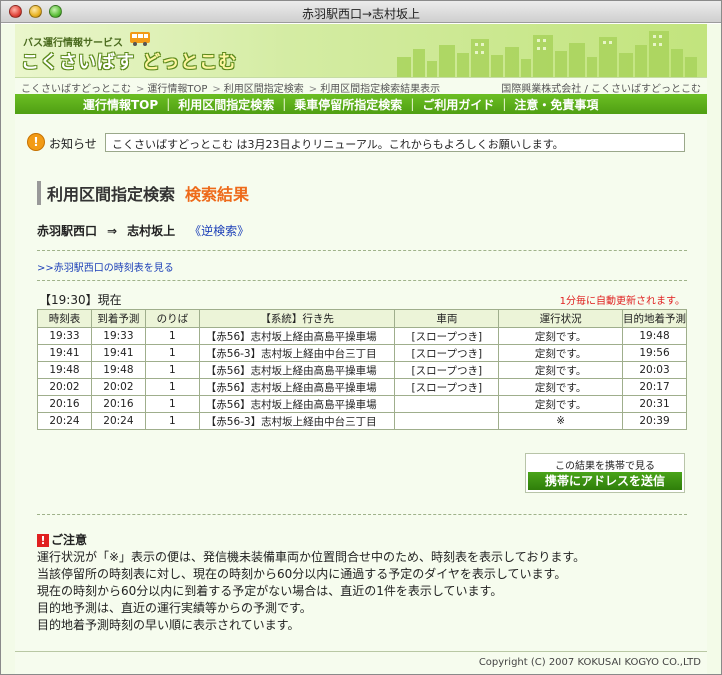  Describe the element at coordinates (654, 421) in the screenshot. I see `destination-arrival: 20:39` at that location.